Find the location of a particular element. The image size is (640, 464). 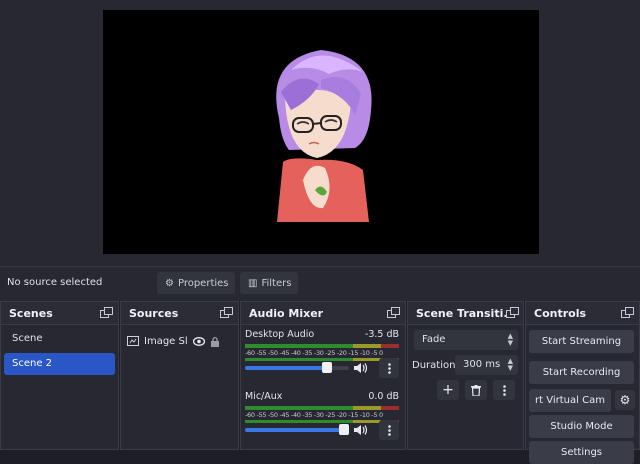

settings-button: Settings is located at coordinates (581, 452).